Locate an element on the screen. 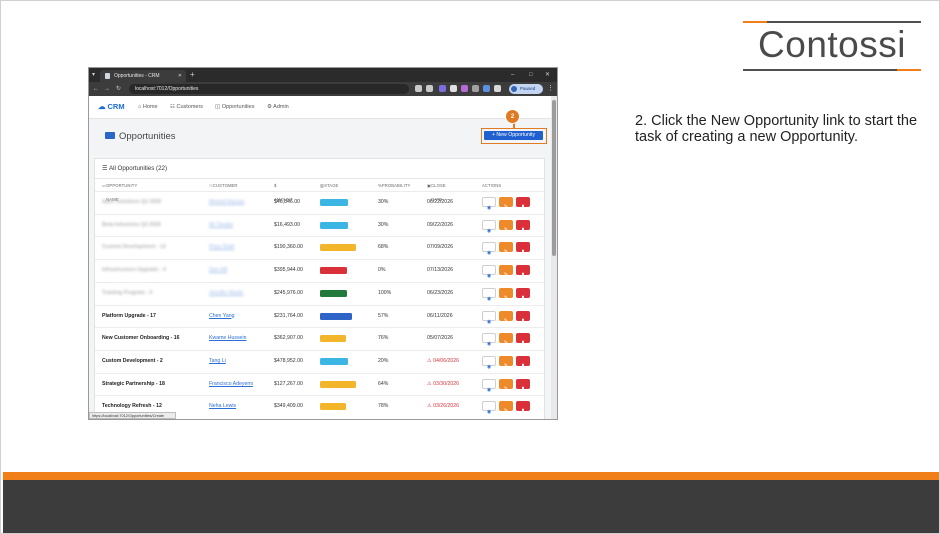  customer-link: Francisco Adeyemi is located at coordinates (231, 384).